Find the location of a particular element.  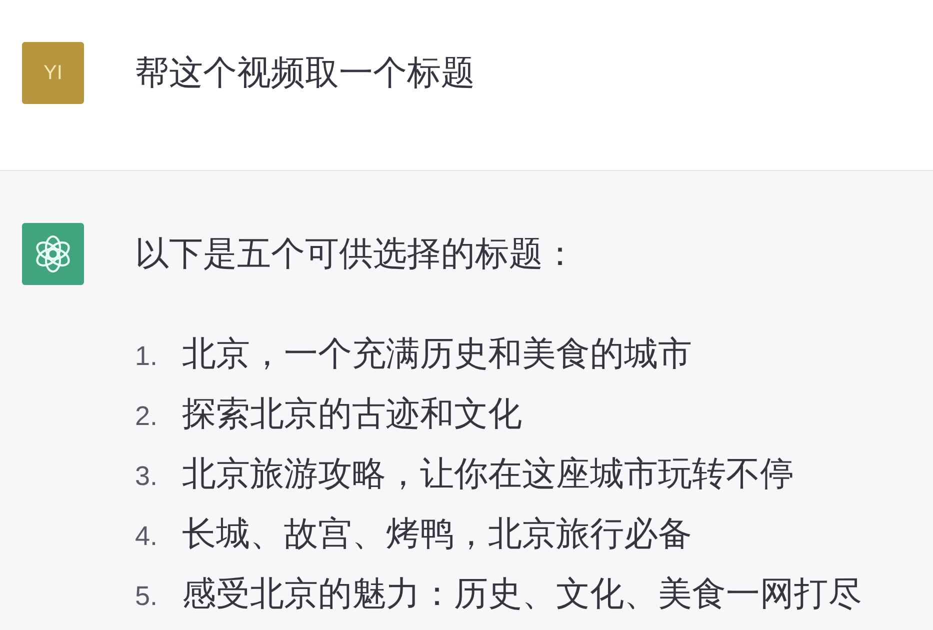

list-number: 5. is located at coordinates (147, 596).